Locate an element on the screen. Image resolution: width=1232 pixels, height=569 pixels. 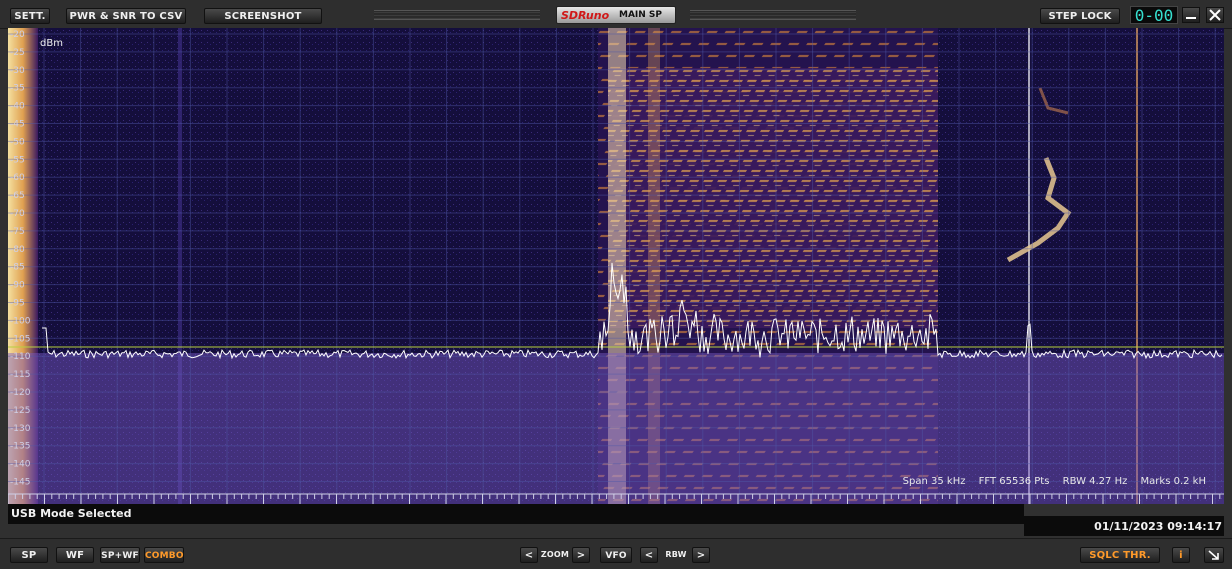
info-button: i is located at coordinates (1181, 555).